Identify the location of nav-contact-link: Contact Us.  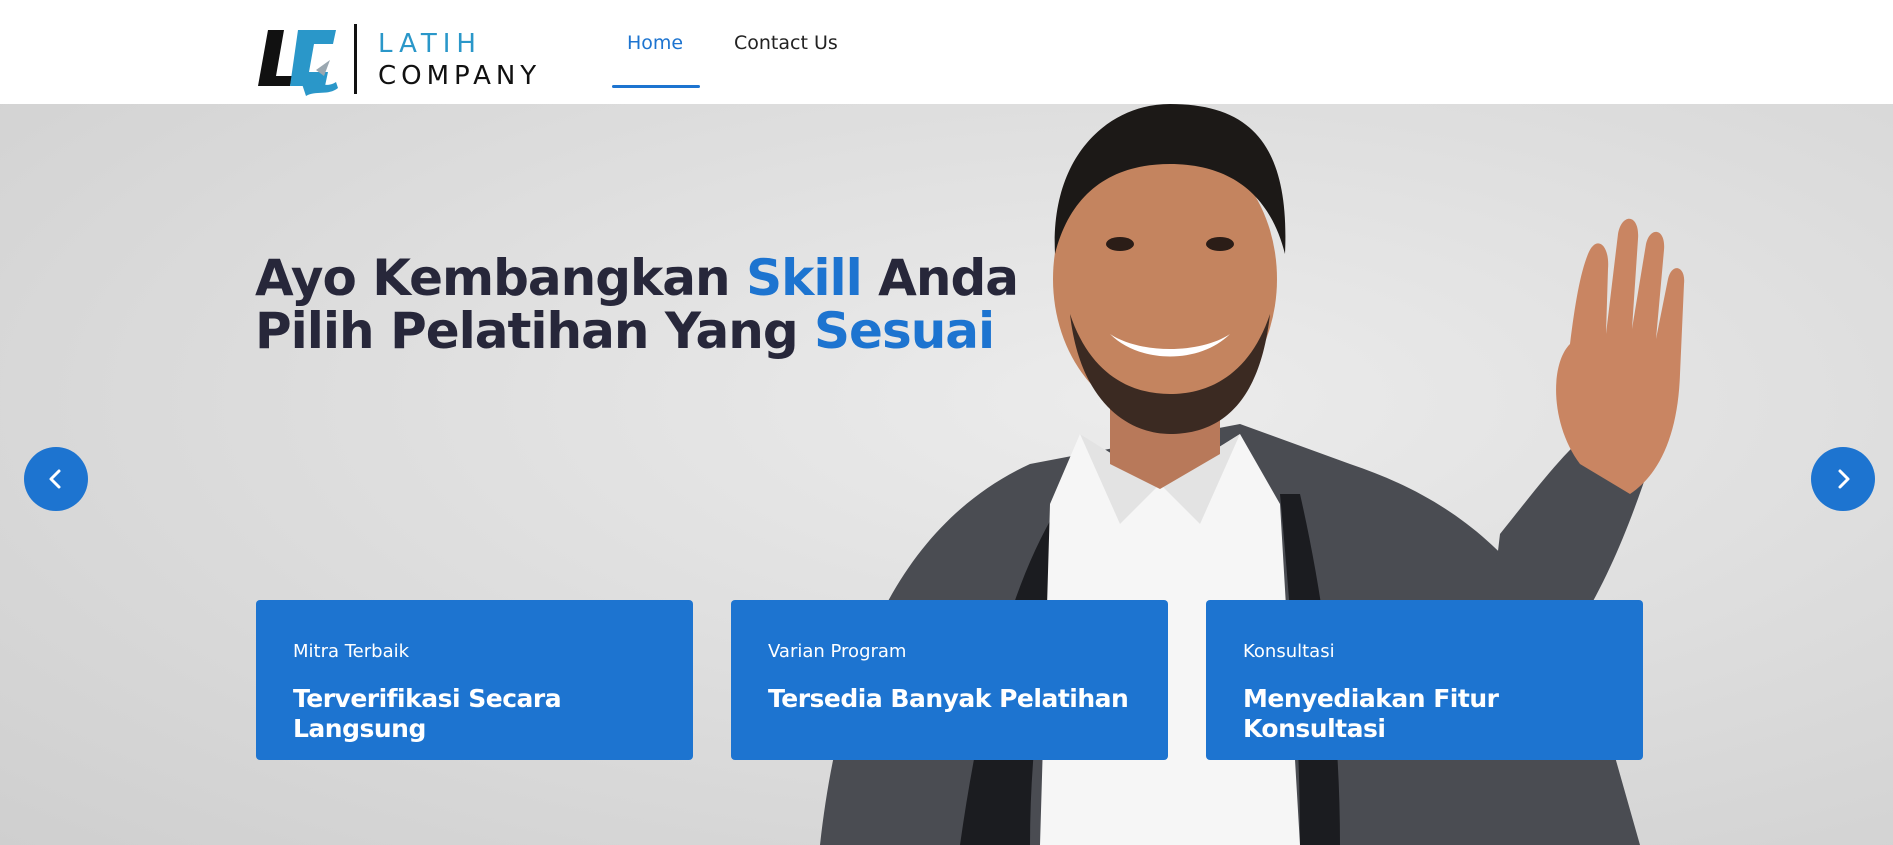
(786, 43).